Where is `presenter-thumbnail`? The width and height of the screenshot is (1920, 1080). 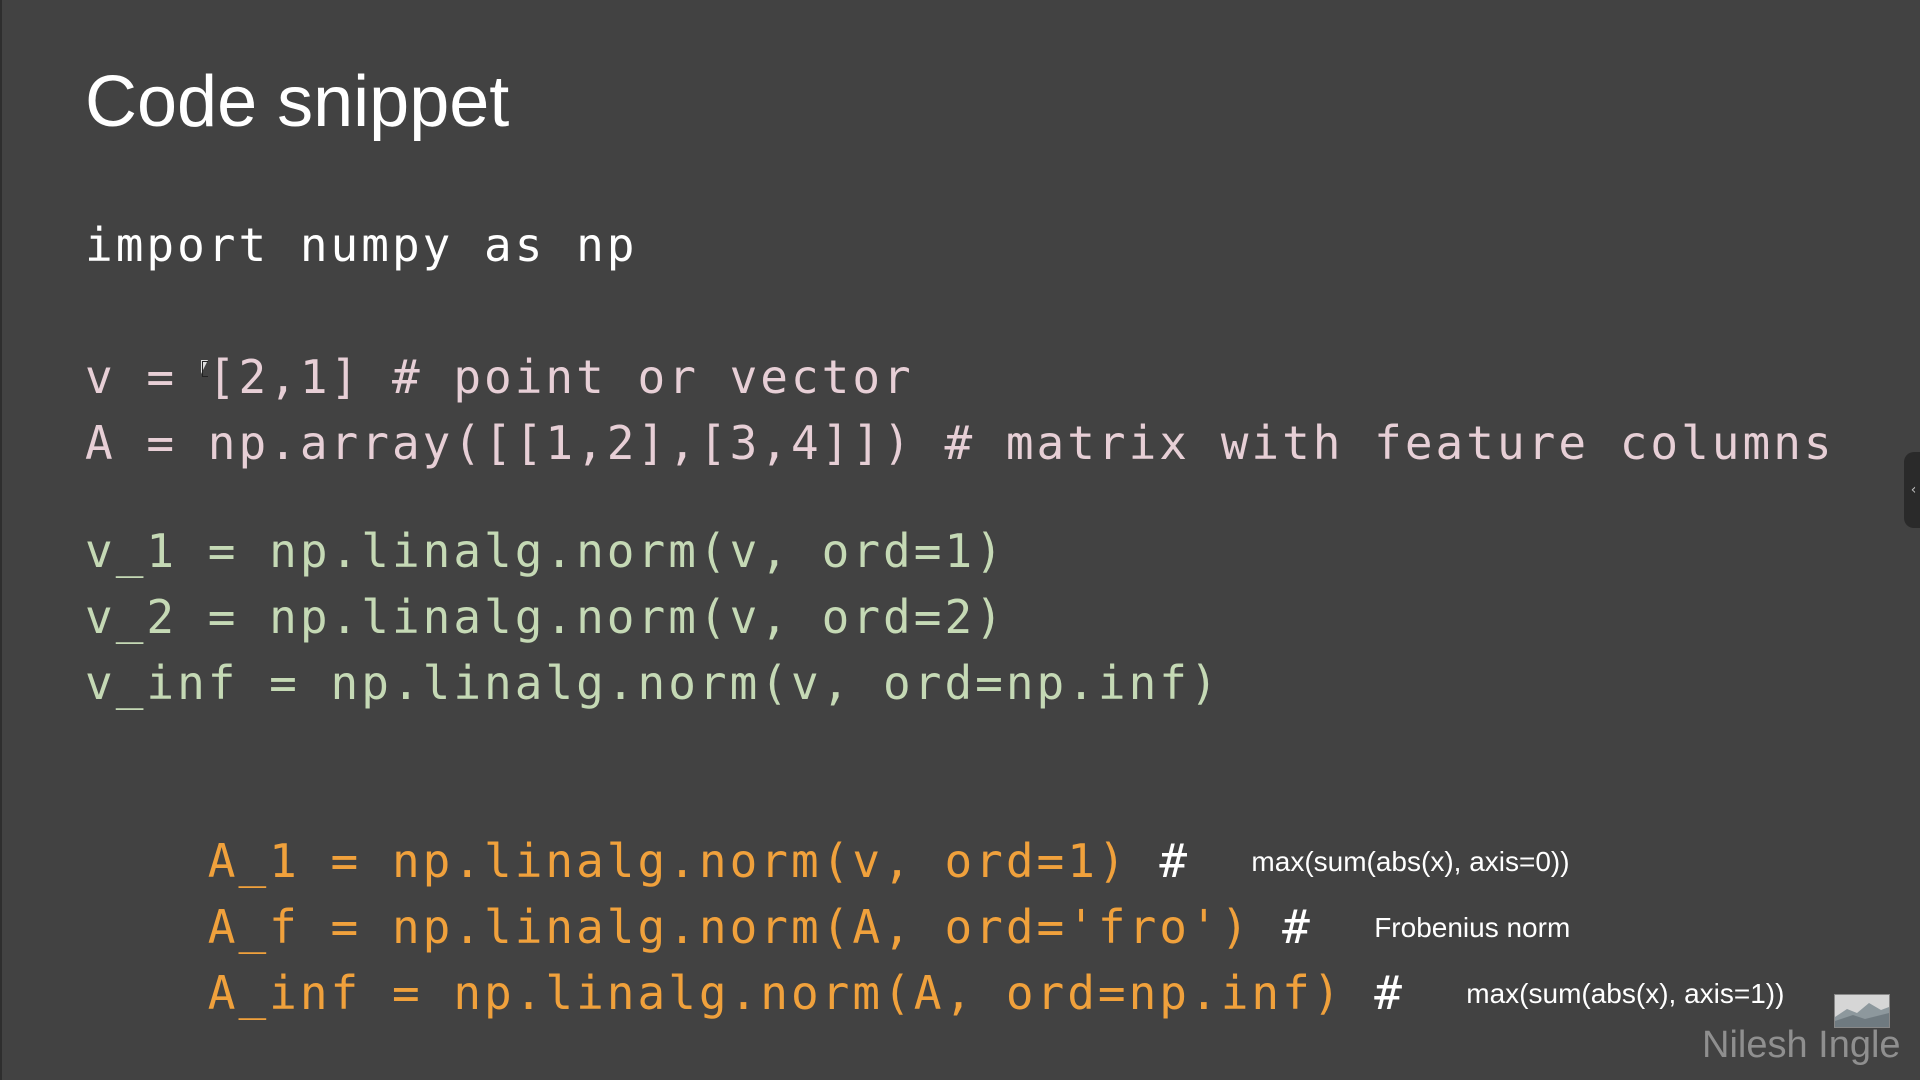
presenter-thumbnail is located at coordinates (1862, 1011).